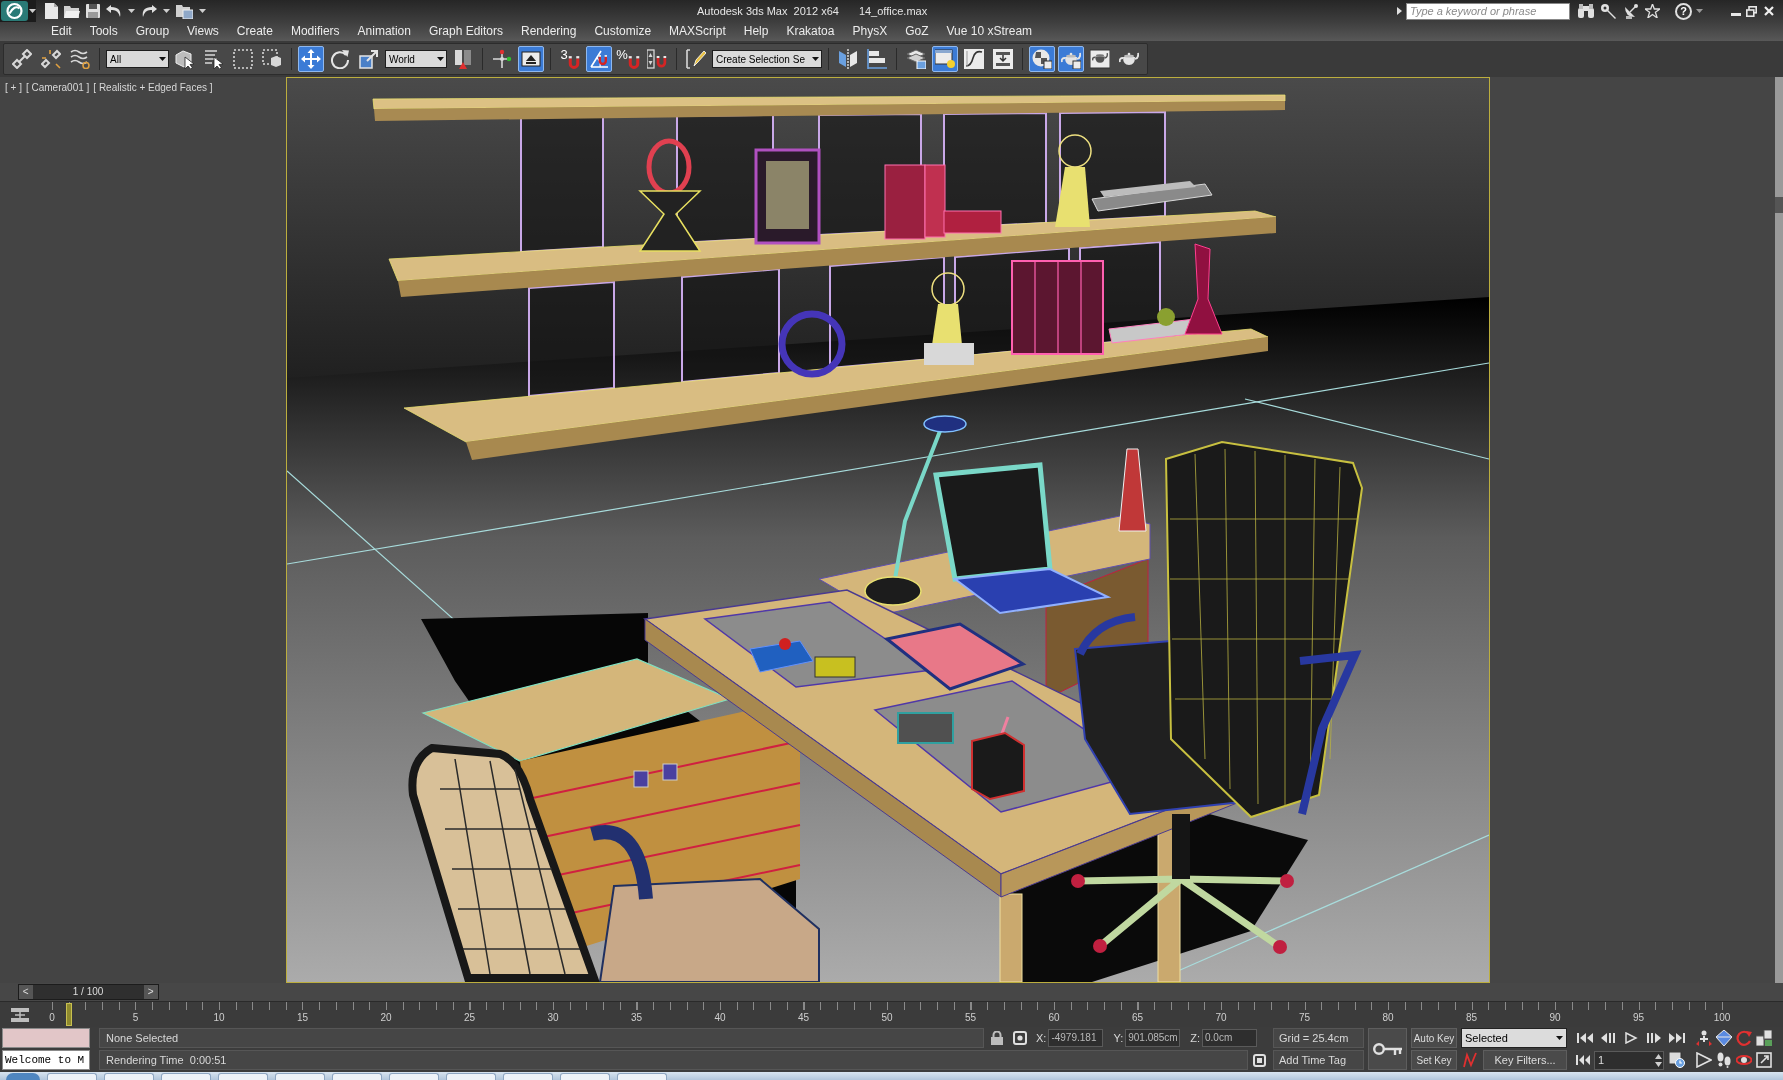 This screenshot has height=1080, width=1783. Describe the element at coordinates (1751, 11) in the screenshot. I see `restore-button` at that location.